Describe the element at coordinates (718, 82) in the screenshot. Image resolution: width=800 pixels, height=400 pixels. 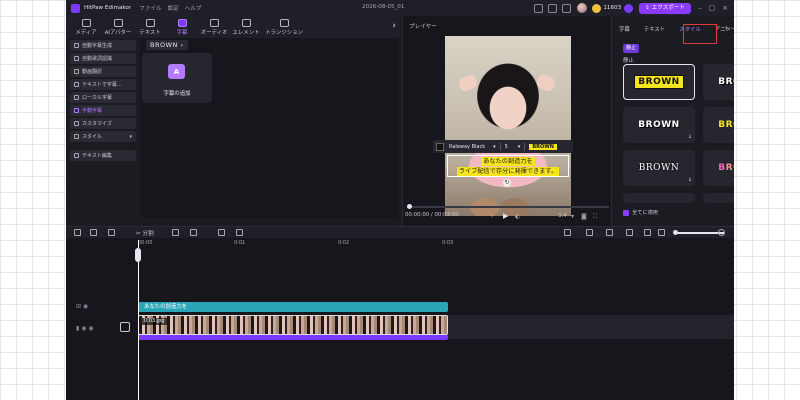
I see `style-card-2: BROWN ↓` at that location.